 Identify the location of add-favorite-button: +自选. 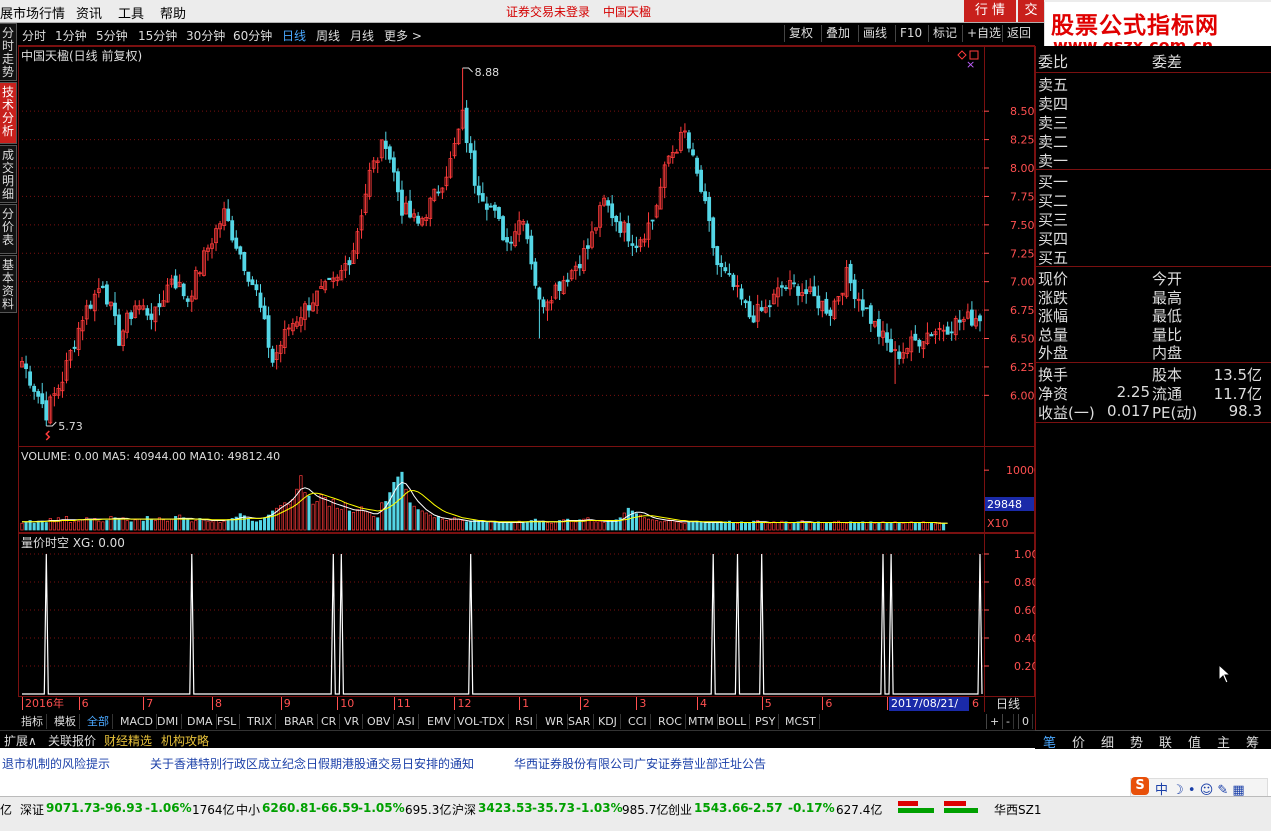
(983, 33).